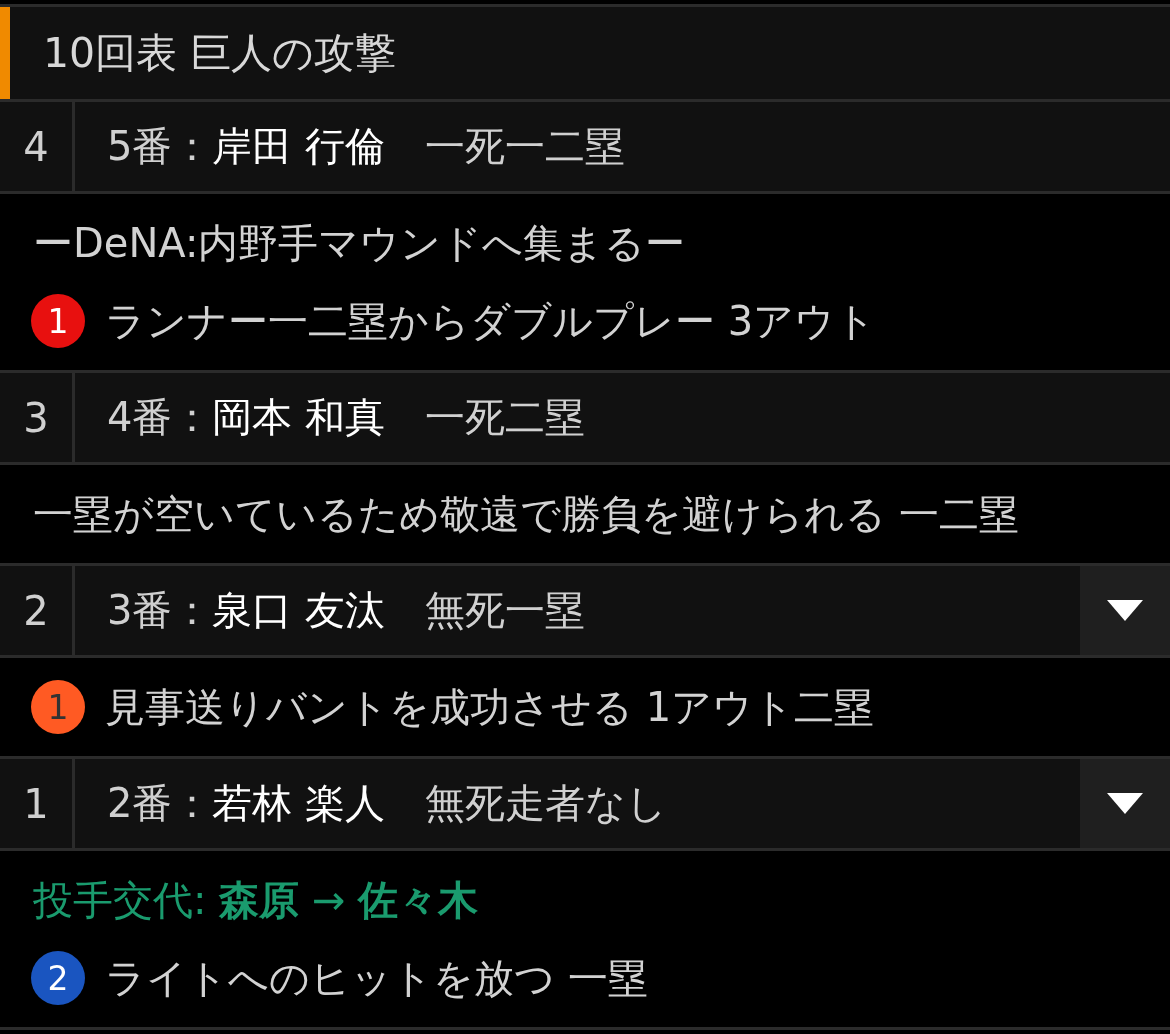 The height and width of the screenshot is (1034, 1170). I want to click on base-situation: 無死走者なし, so click(546, 803).